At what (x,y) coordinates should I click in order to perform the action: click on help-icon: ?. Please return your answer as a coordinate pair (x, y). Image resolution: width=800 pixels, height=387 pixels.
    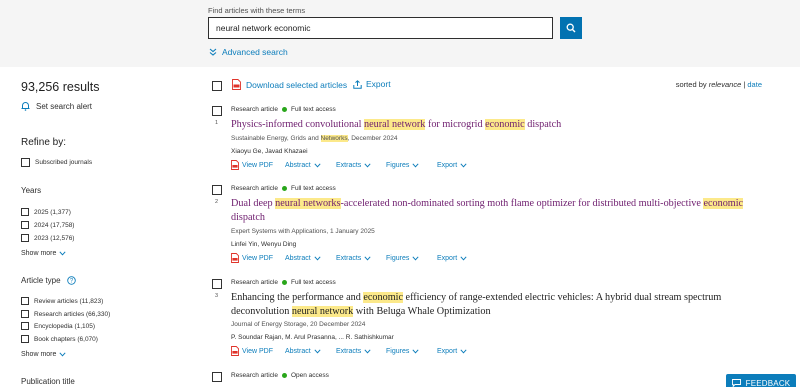
    Looking at the image, I should click on (71, 280).